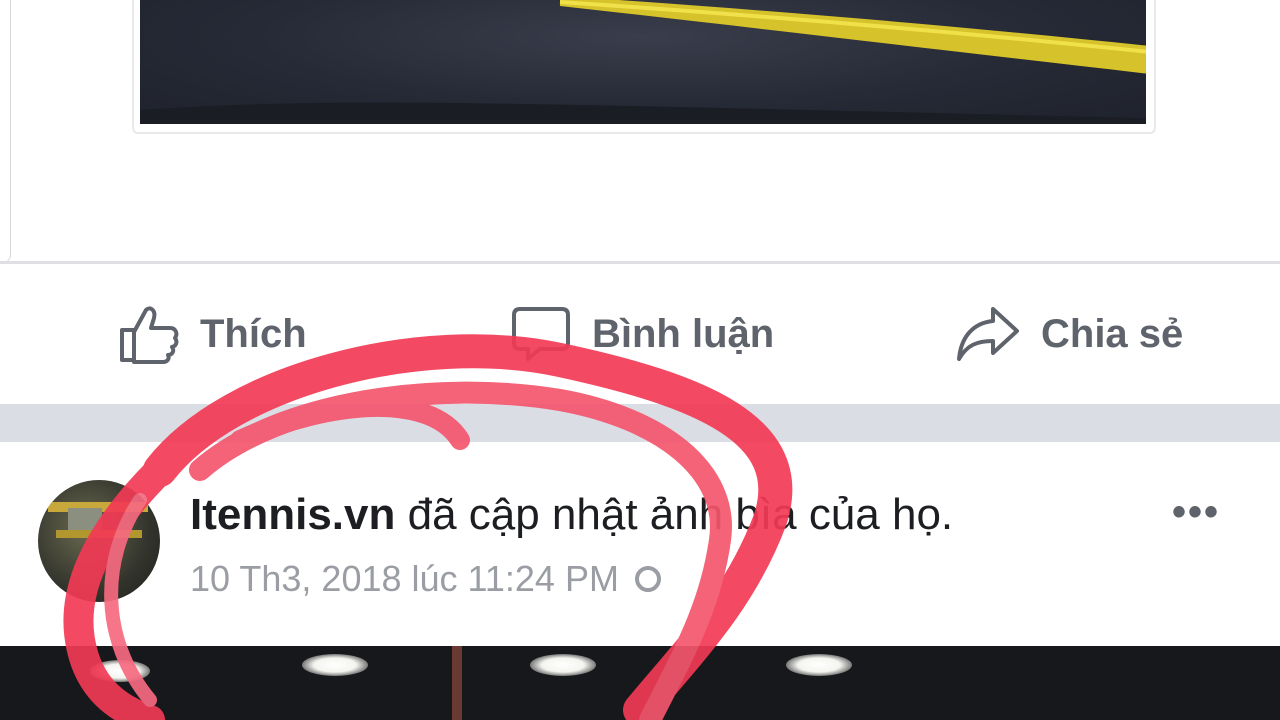  I want to click on yellow-rope-image, so click(643, 62).